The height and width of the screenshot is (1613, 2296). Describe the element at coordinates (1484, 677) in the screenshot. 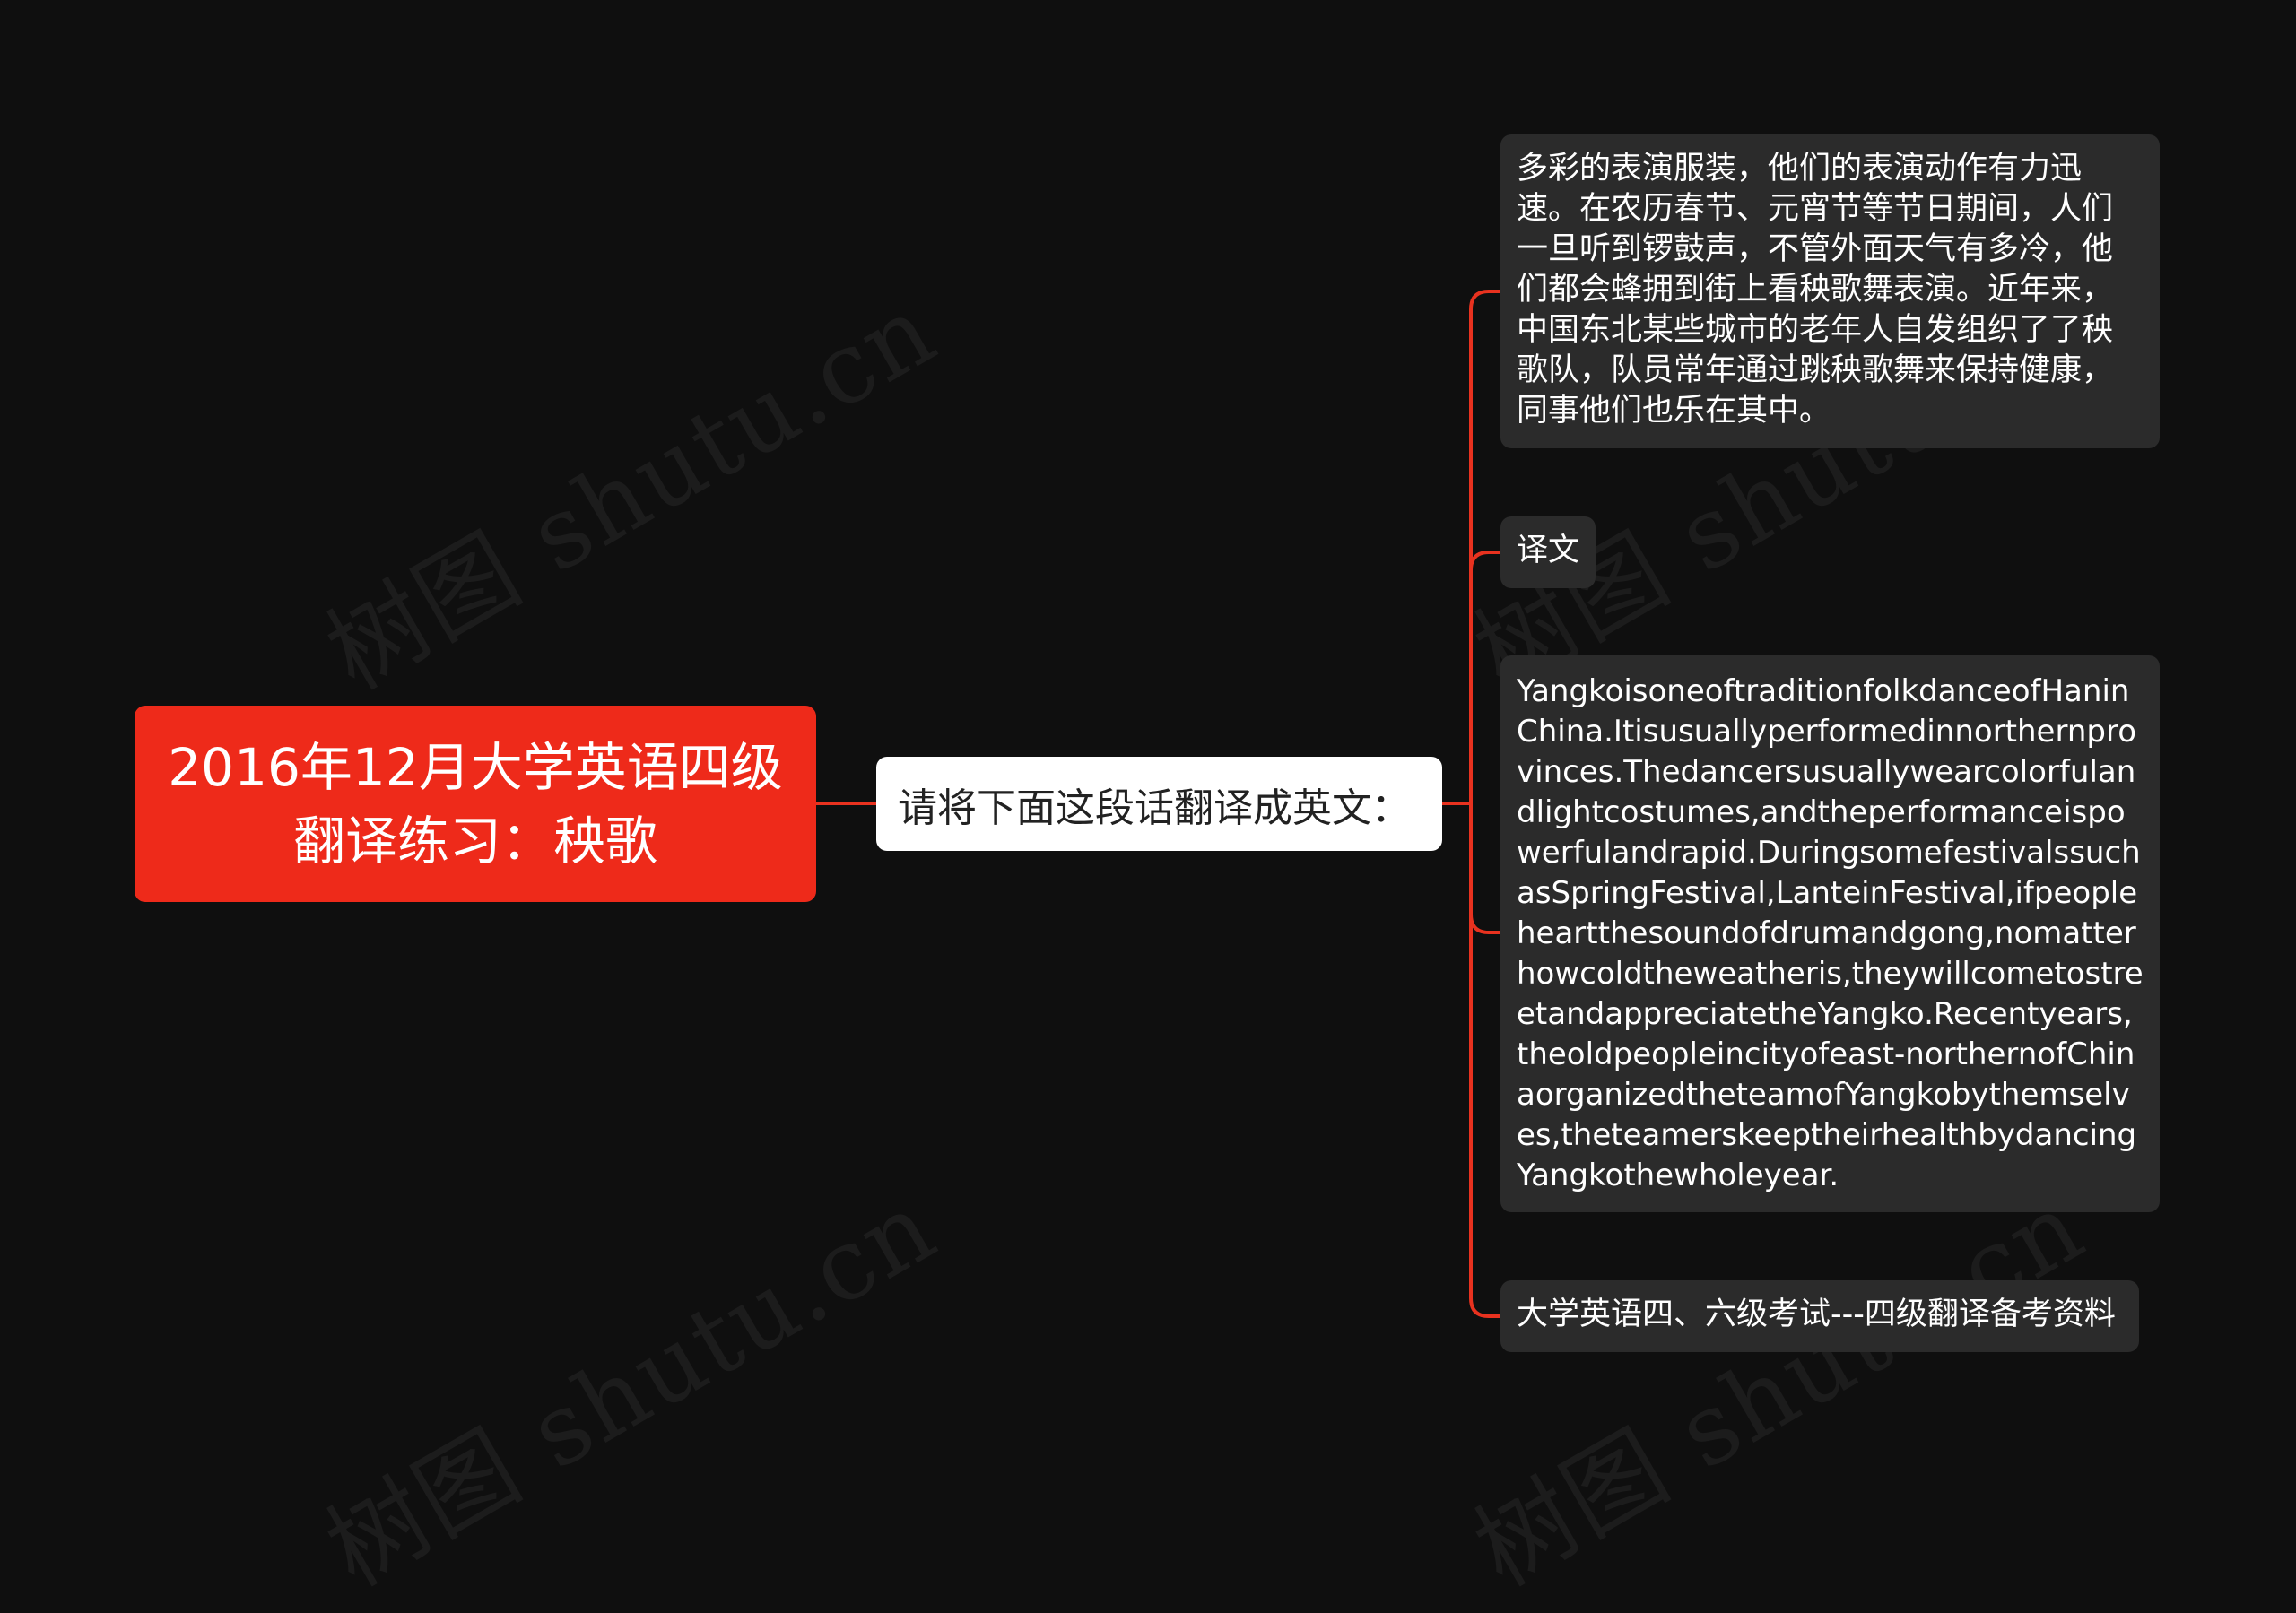

I see `connector-leaf2` at that location.